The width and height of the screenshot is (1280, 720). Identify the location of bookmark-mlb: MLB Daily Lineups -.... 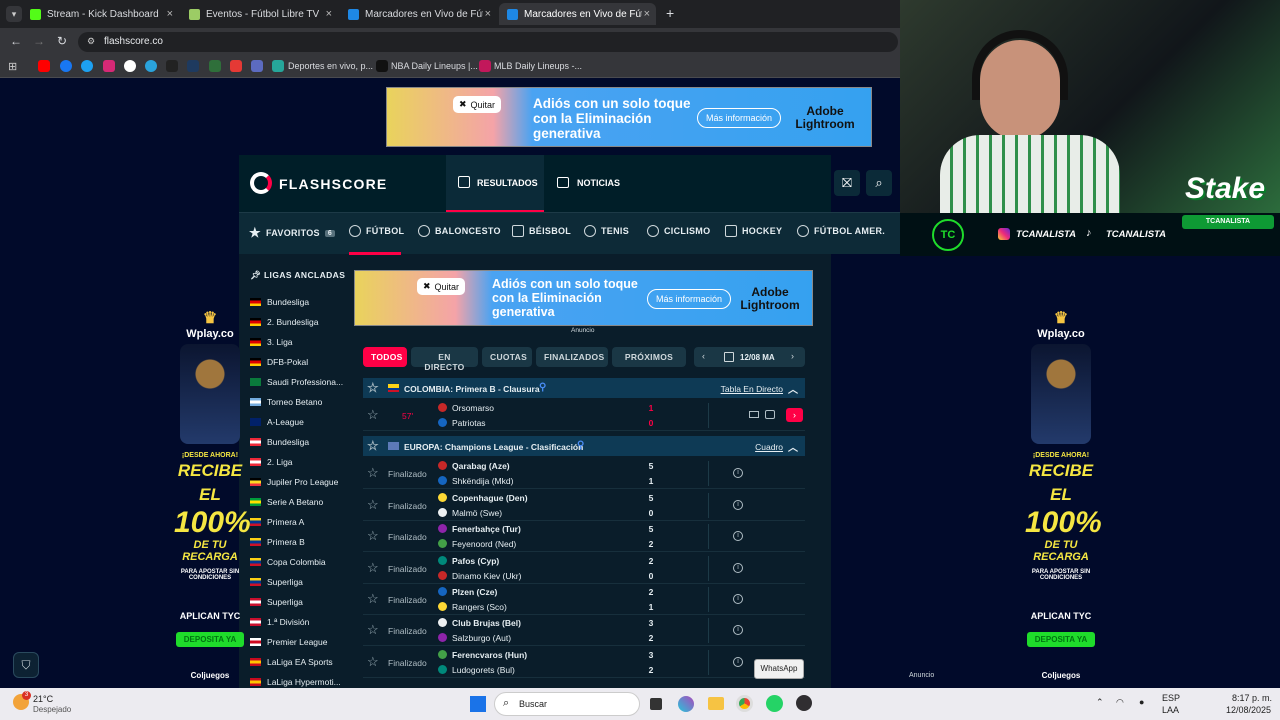
(538, 66).